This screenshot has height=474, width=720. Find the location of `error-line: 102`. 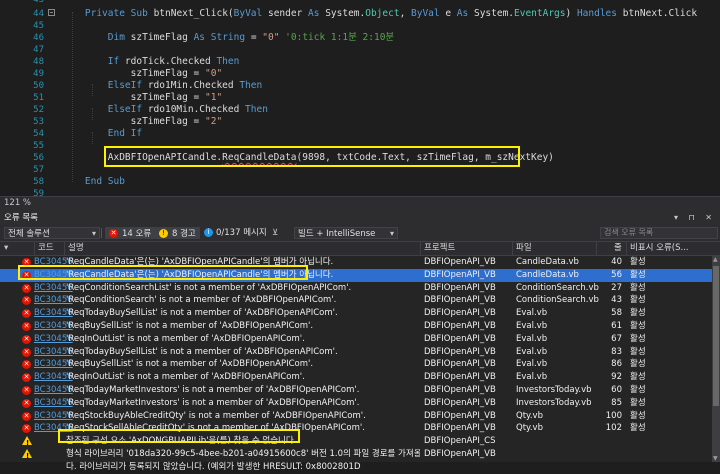

error-line: 102 is located at coordinates (613, 428).